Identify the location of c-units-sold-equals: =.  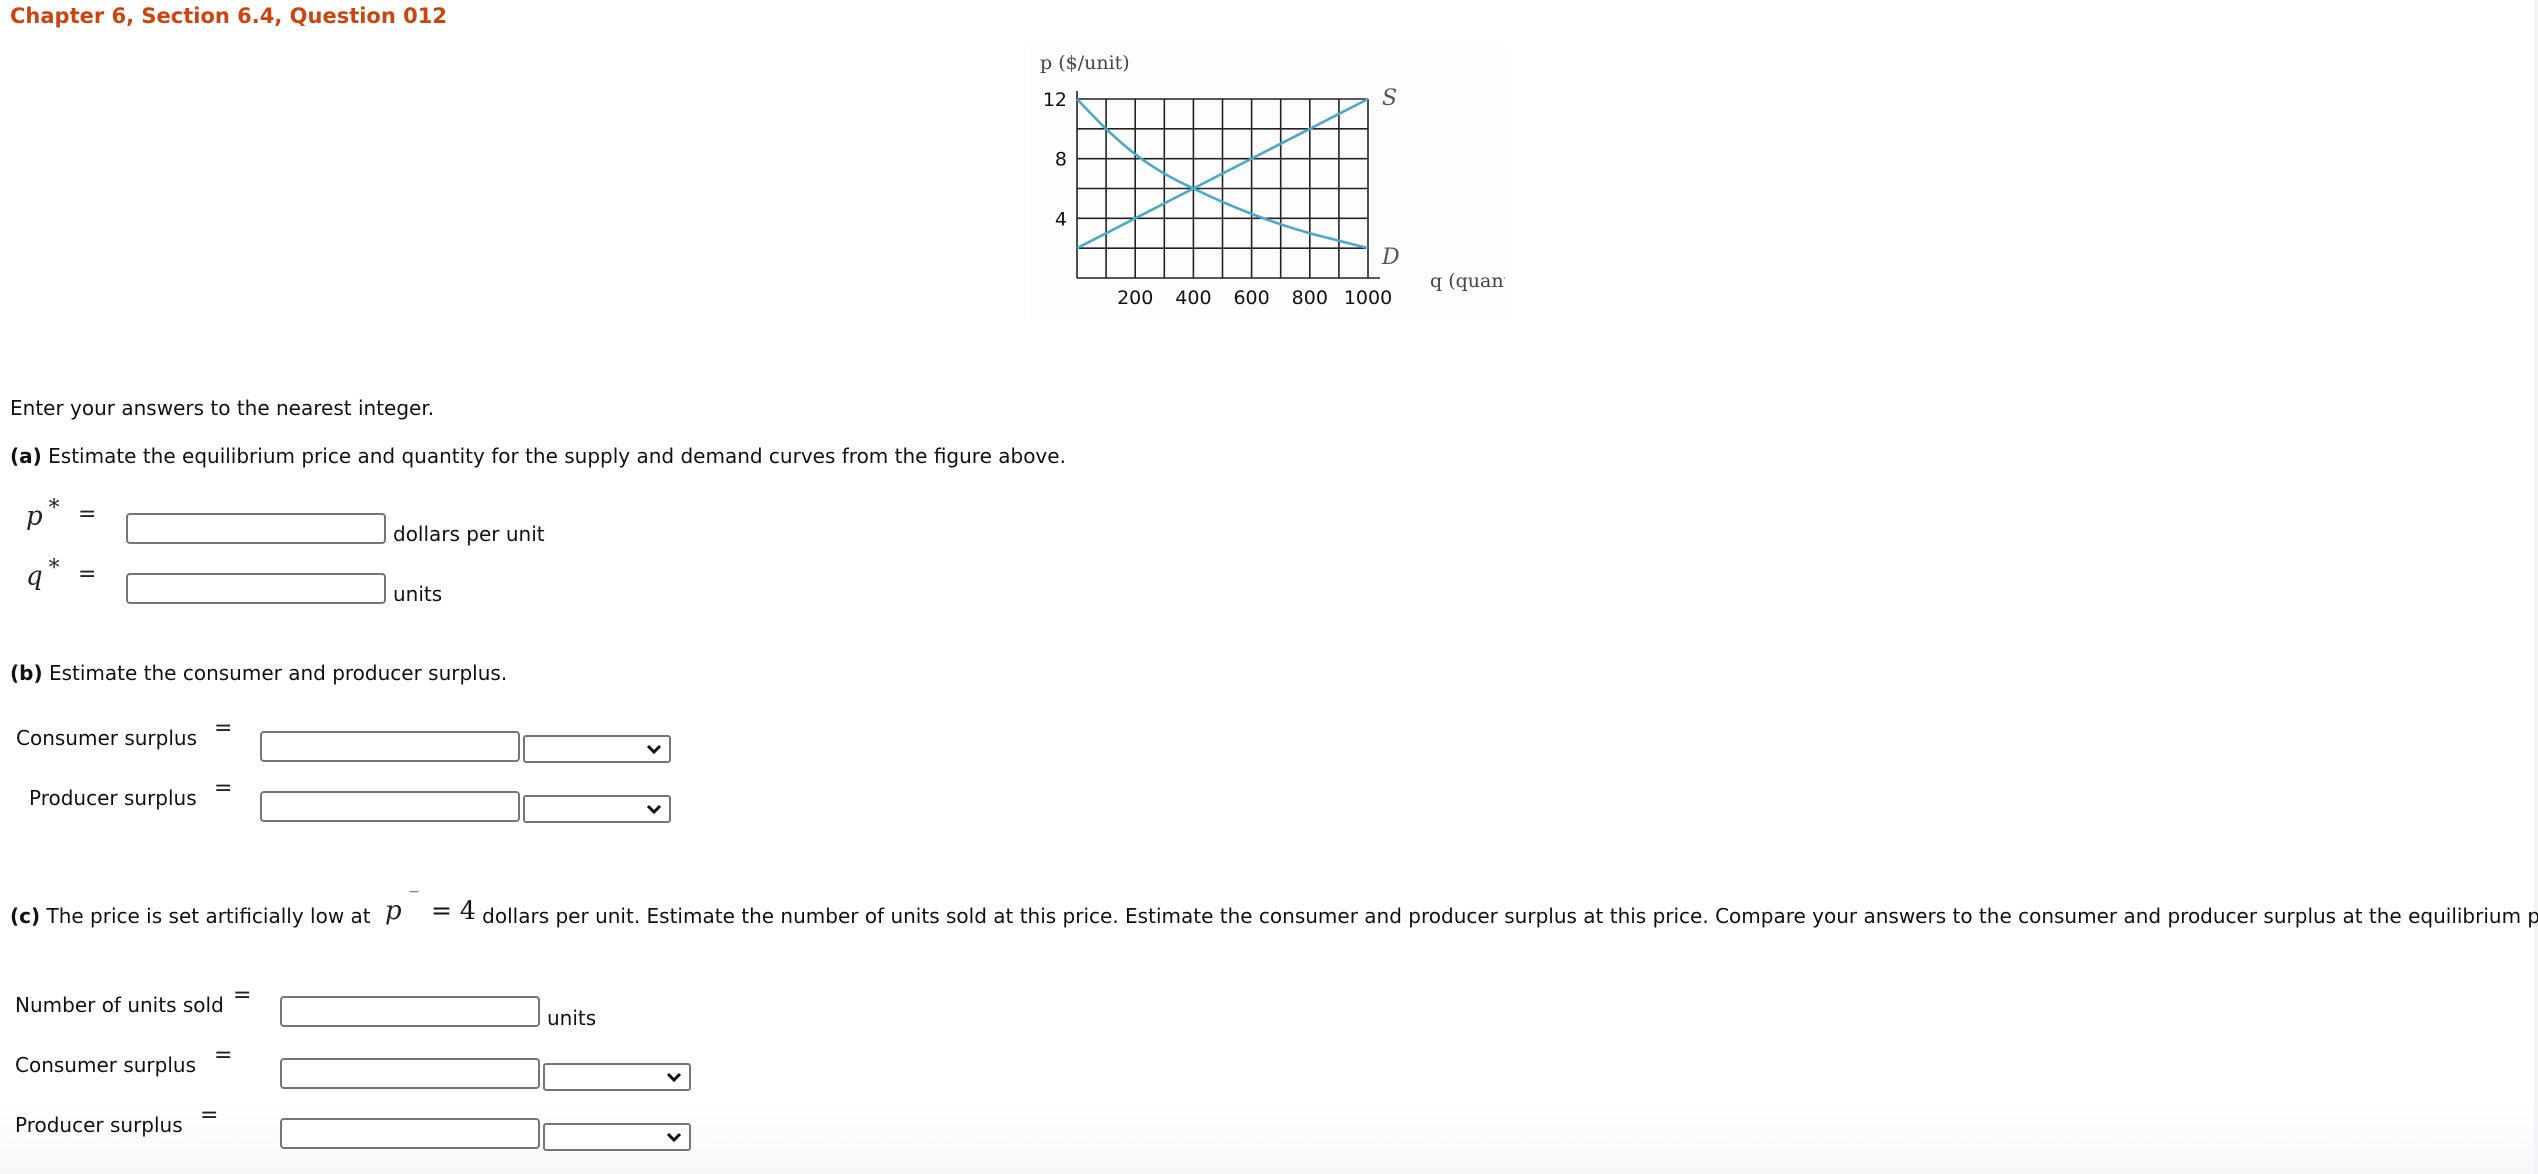
(242, 995).